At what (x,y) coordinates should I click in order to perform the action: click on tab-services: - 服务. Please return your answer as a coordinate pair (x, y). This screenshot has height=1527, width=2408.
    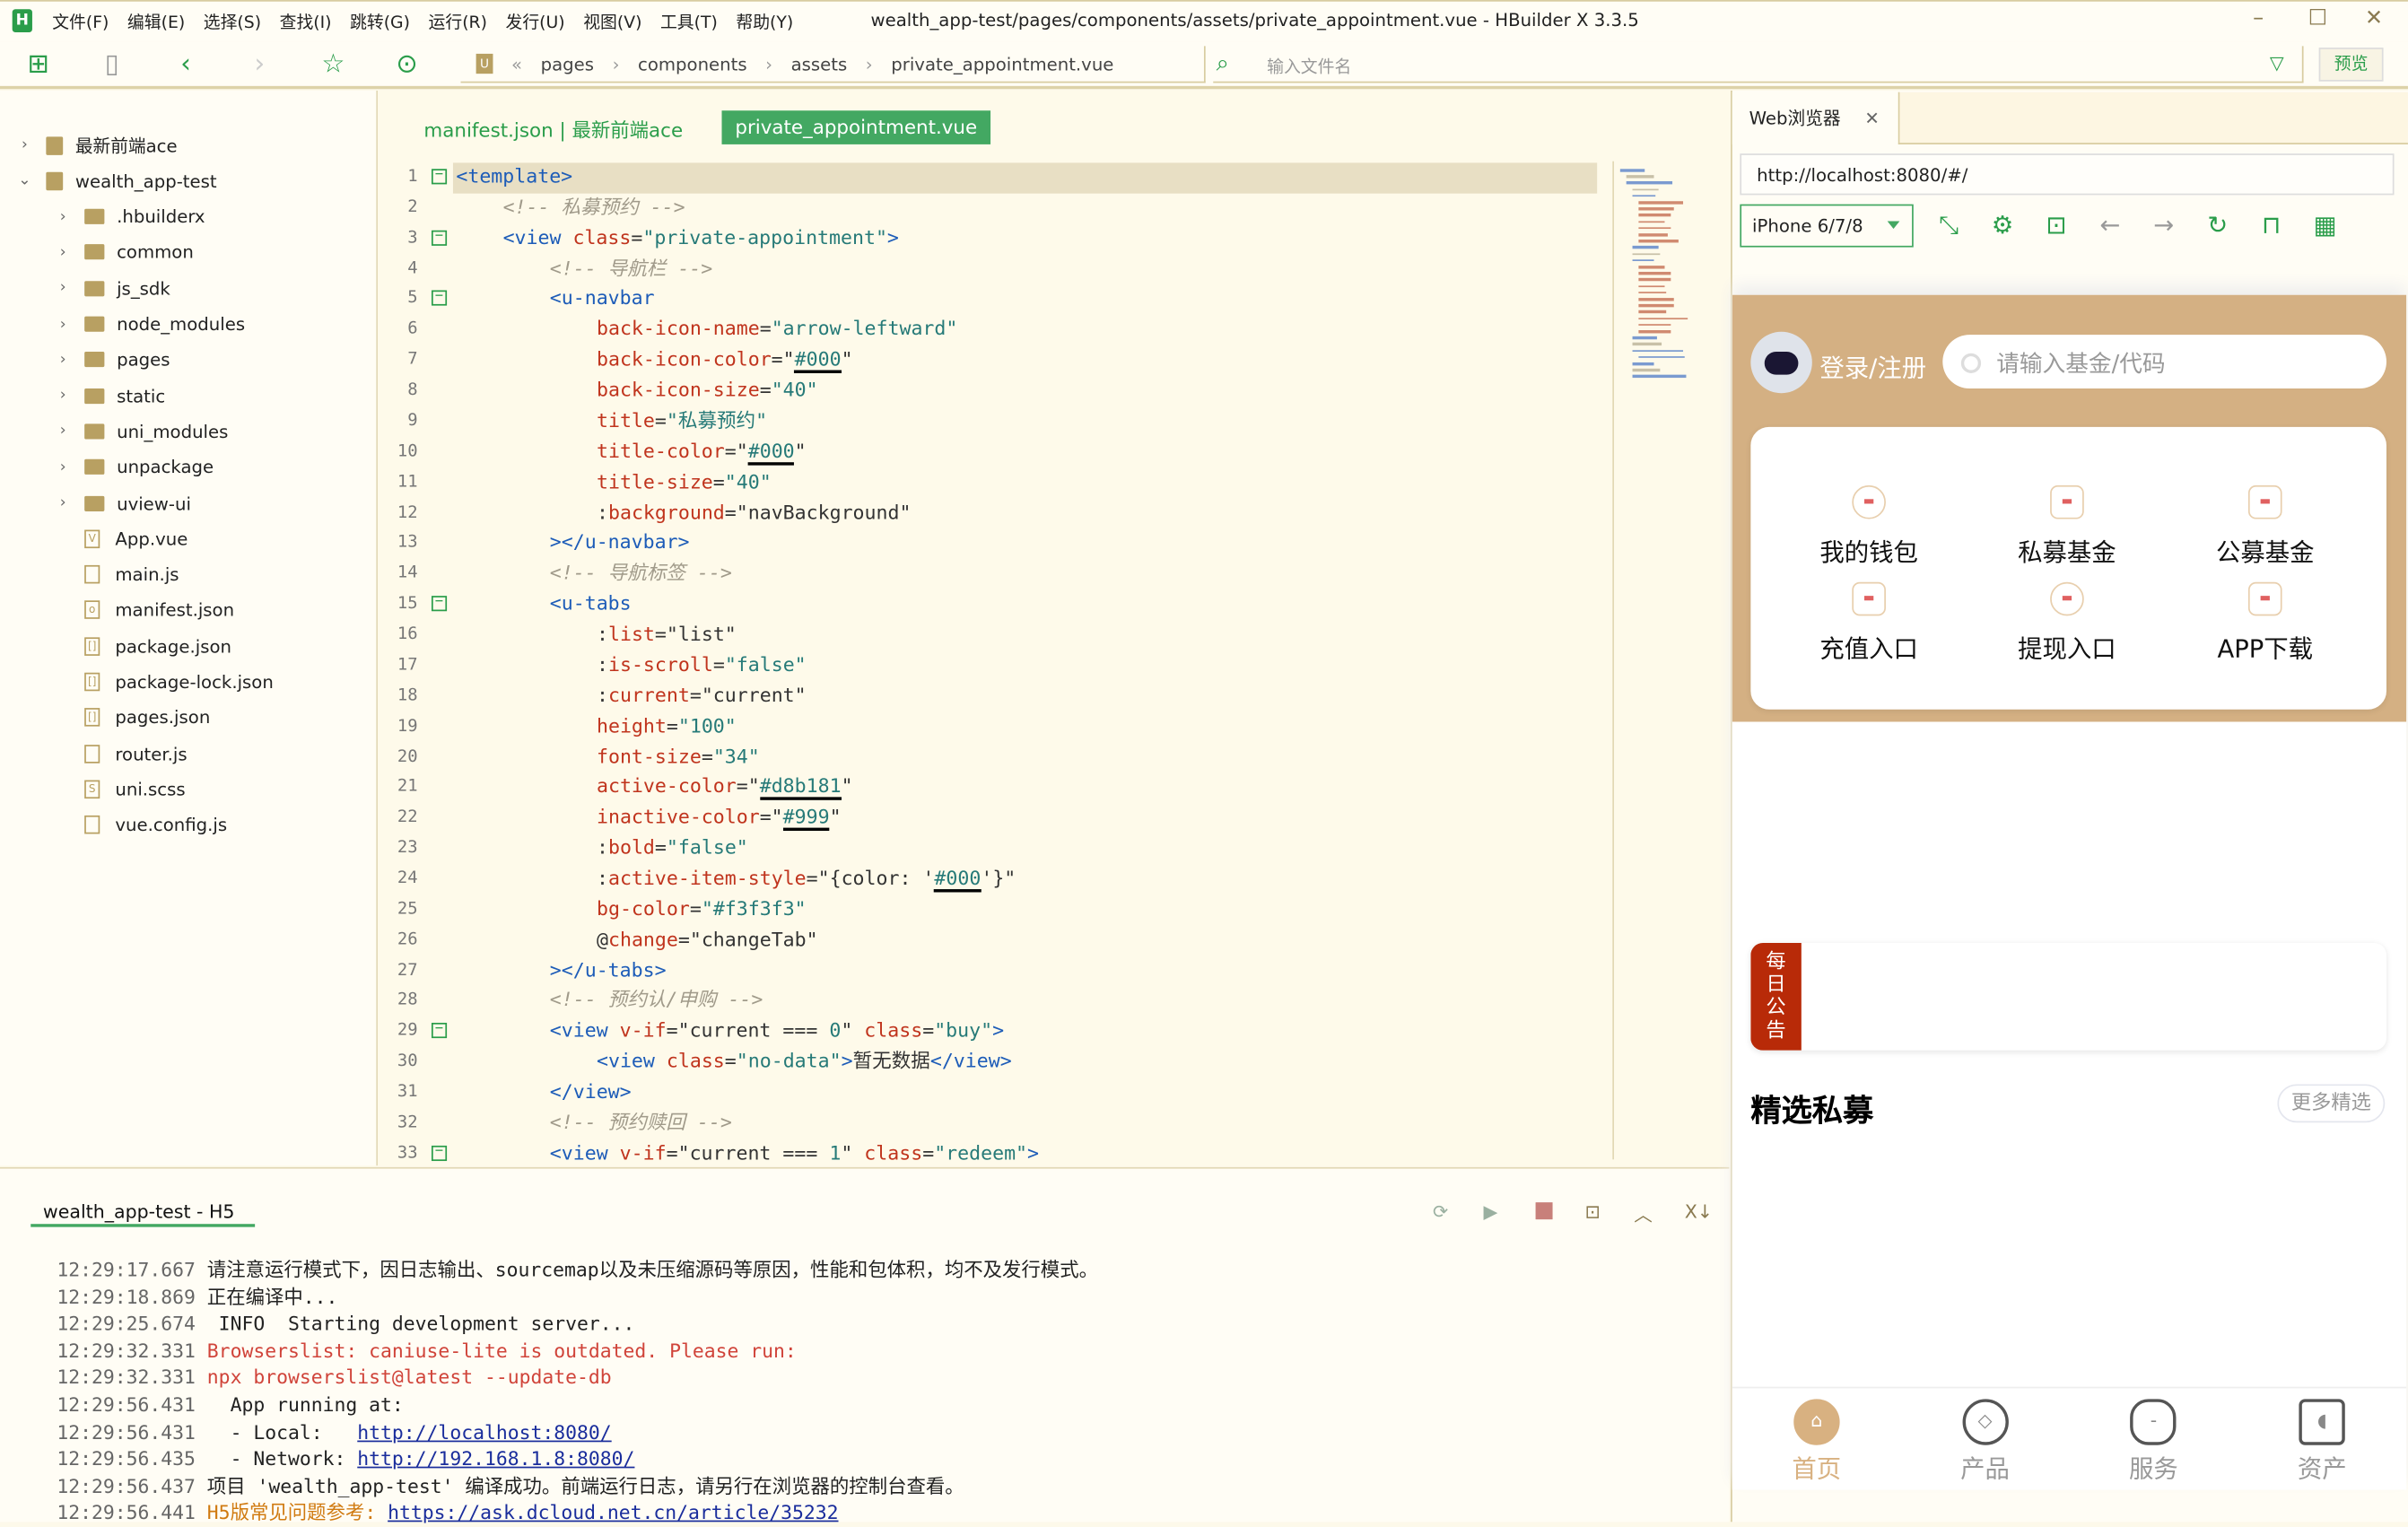
    Looking at the image, I should click on (2154, 1438).